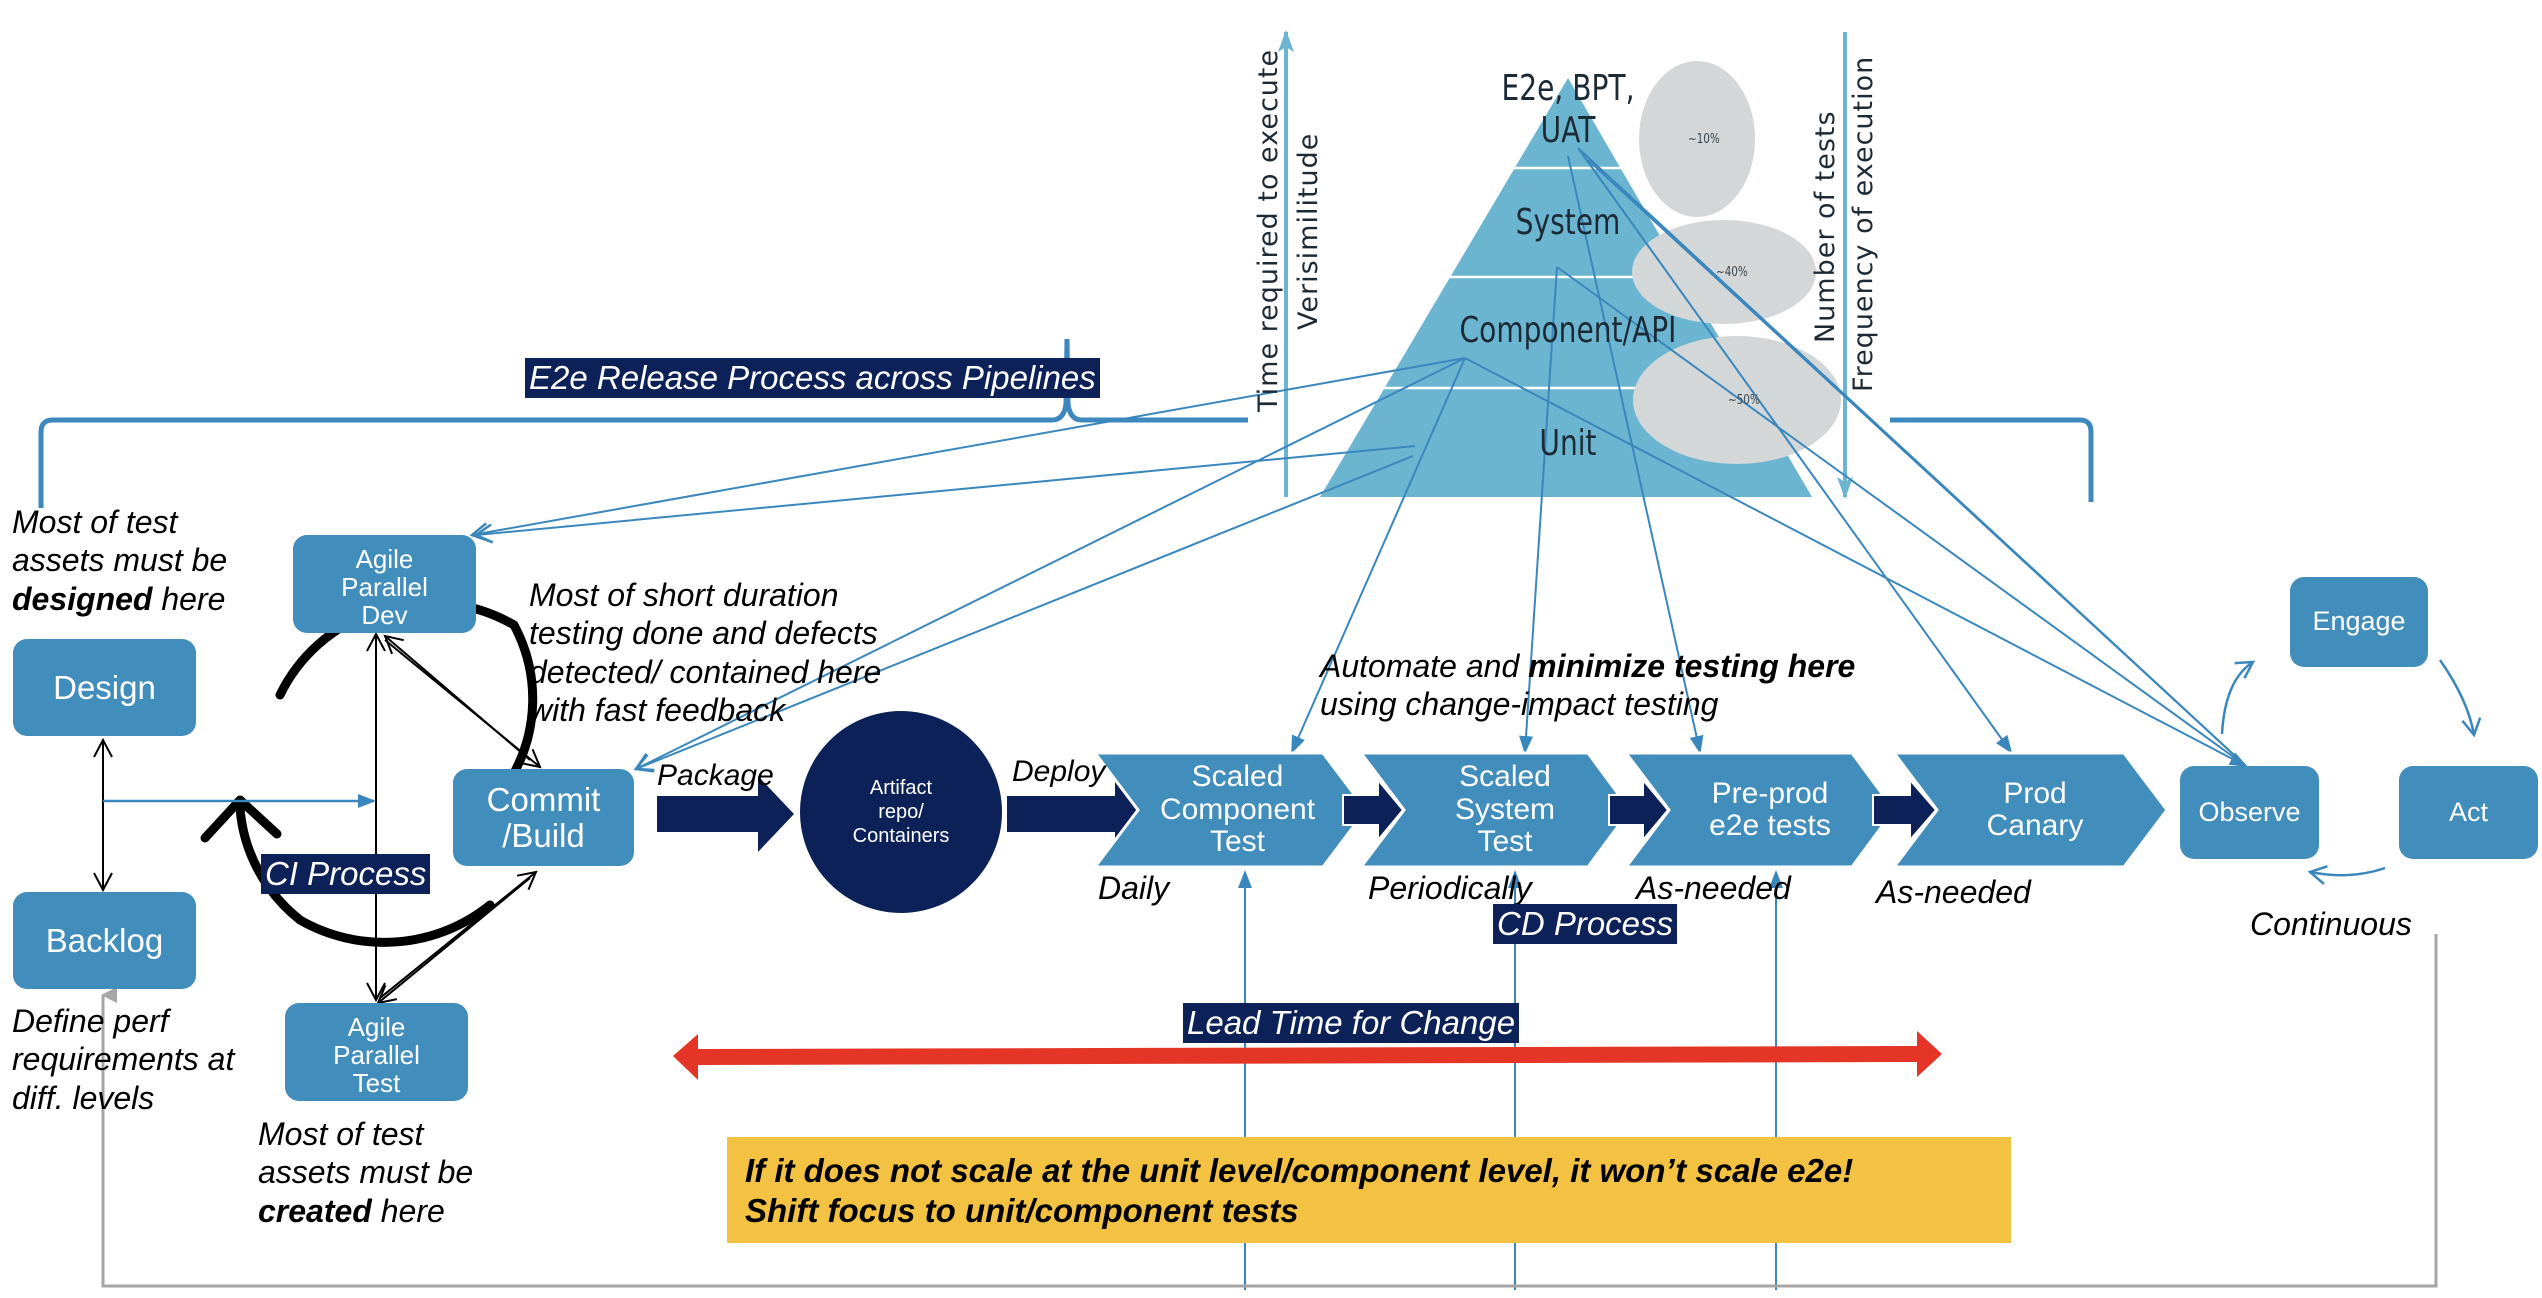 This screenshot has height=1298, width=2542. I want to click on callout-line2: Shift focus to unit/component tests, so click(1022, 1211).